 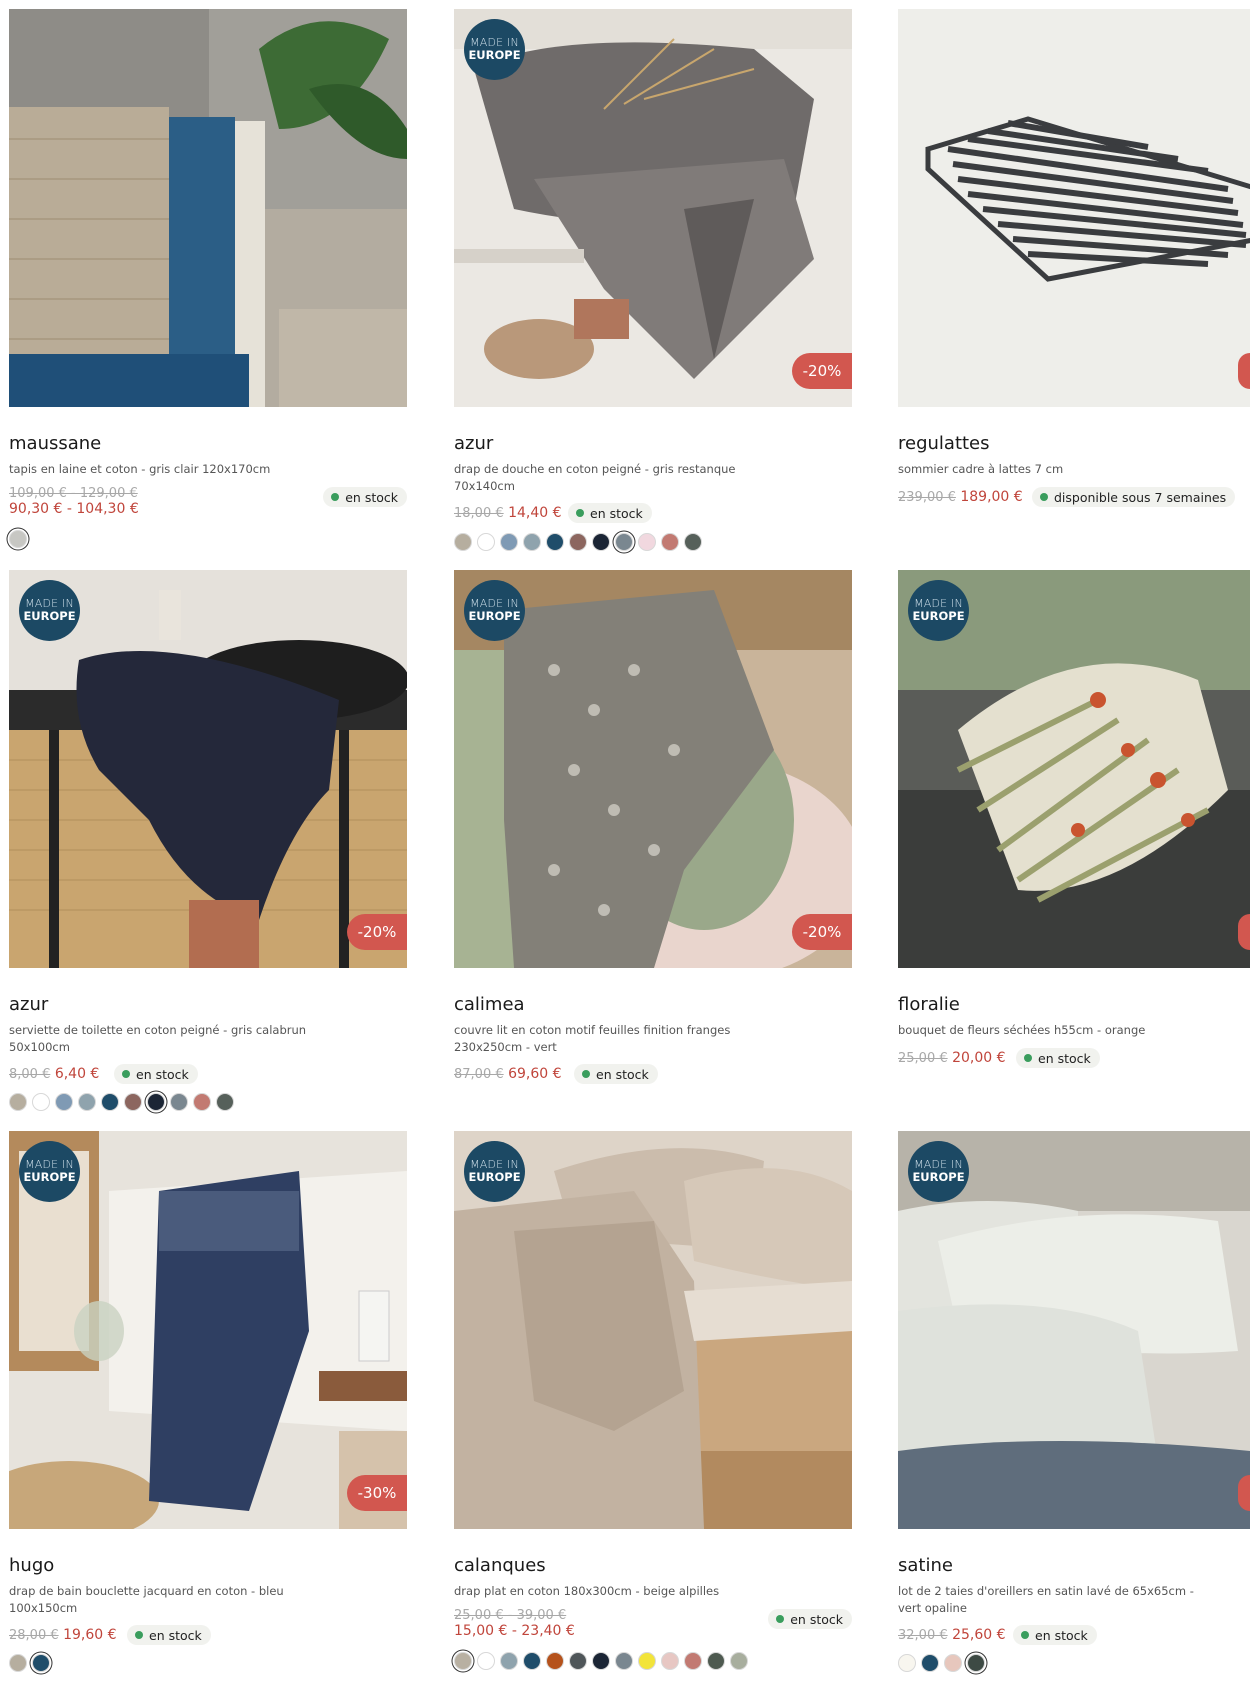 I want to click on new-price: 25,60 €, so click(x=979, y=1635).